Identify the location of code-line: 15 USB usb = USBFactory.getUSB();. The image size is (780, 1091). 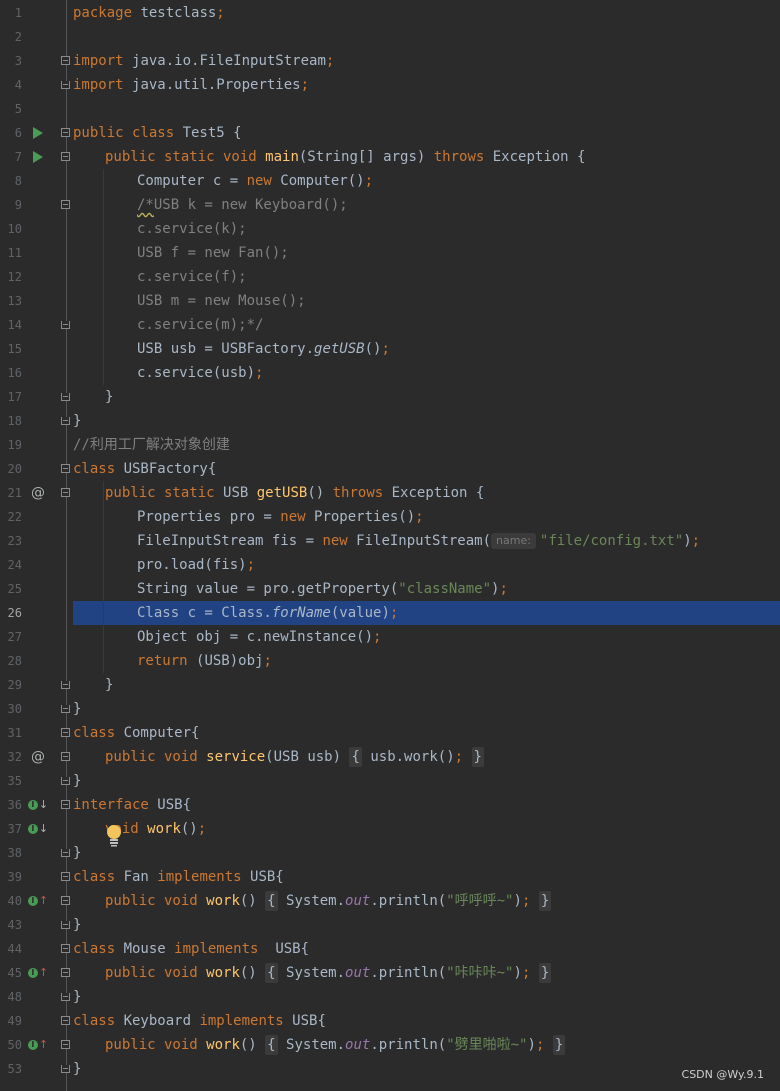
(390, 349).